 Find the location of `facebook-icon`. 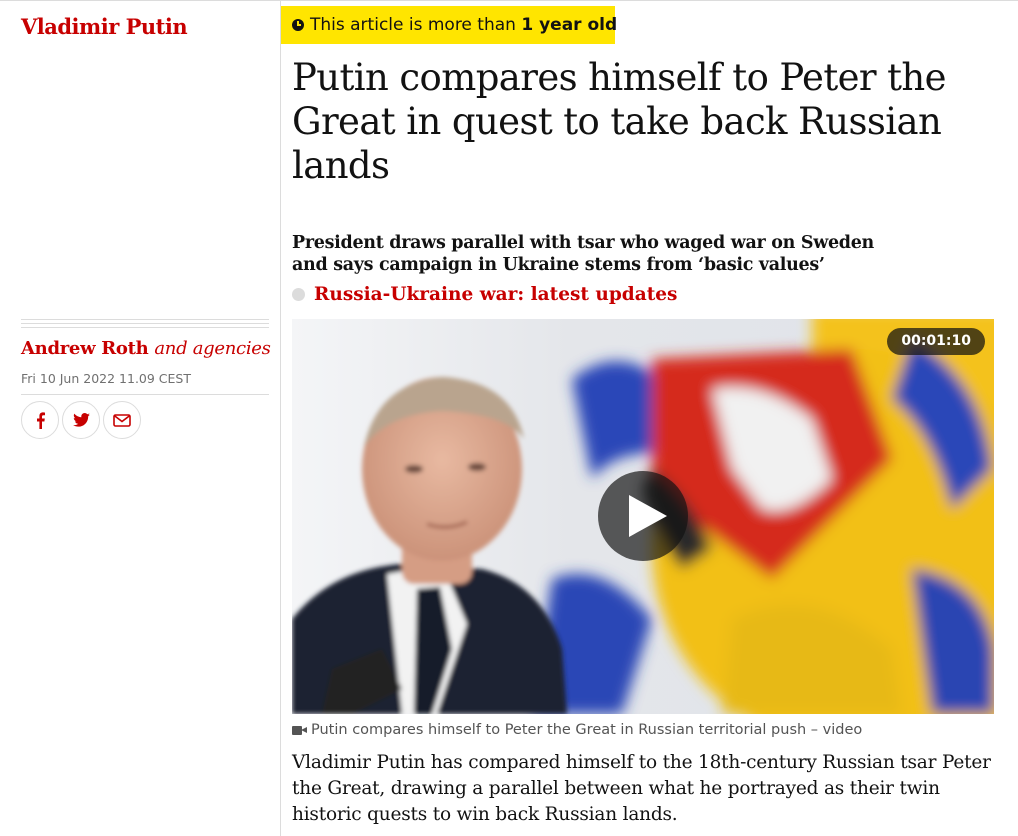

facebook-icon is located at coordinates (40, 420).